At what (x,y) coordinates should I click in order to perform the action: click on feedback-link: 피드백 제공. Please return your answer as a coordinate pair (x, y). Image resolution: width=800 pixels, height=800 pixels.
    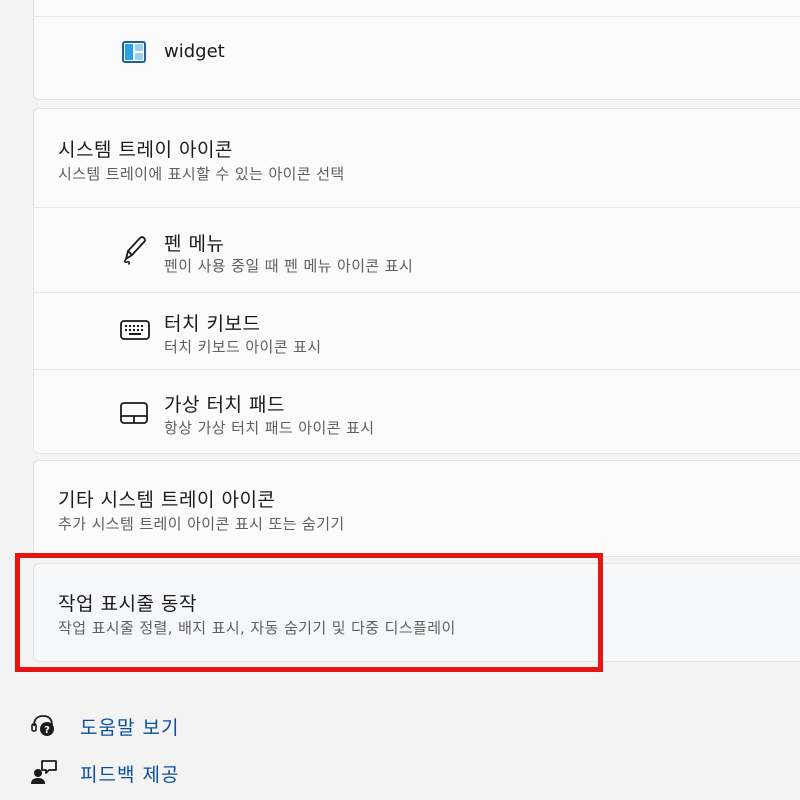
    Looking at the image, I should click on (130, 772).